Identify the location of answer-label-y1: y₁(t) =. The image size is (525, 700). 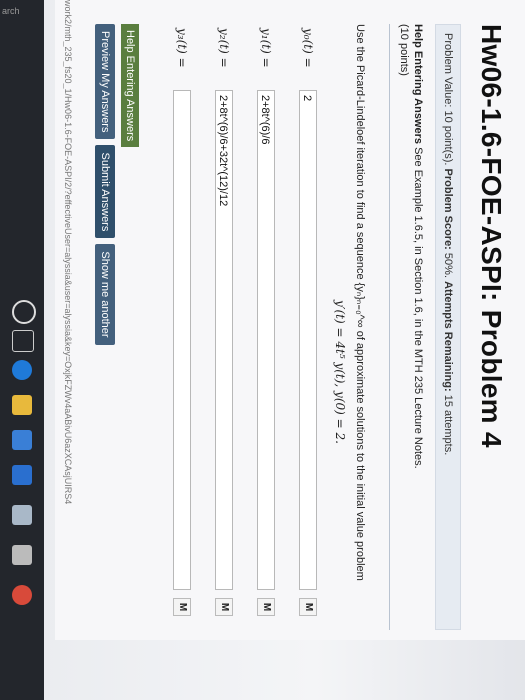
(266, 48).